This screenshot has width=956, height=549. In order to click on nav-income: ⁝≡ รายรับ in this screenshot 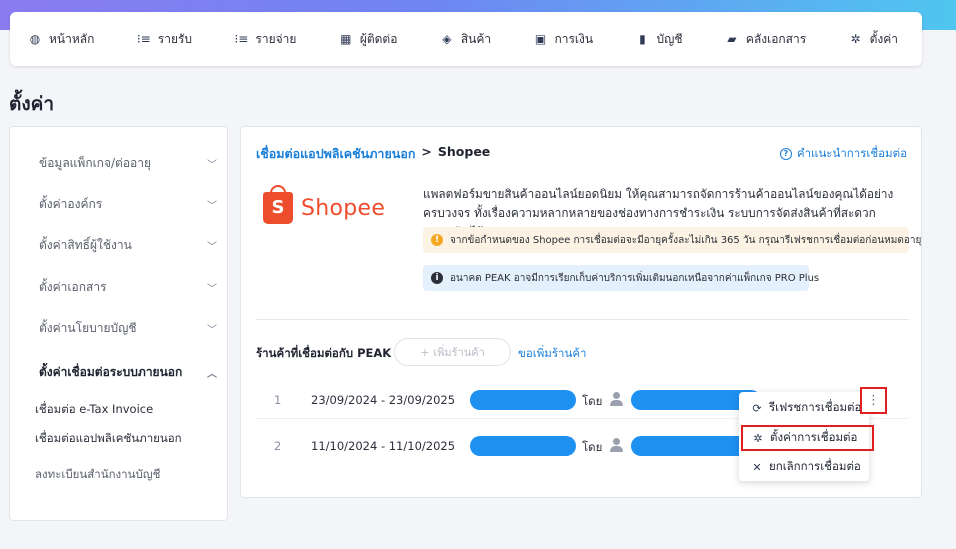, I will do `click(164, 39)`.